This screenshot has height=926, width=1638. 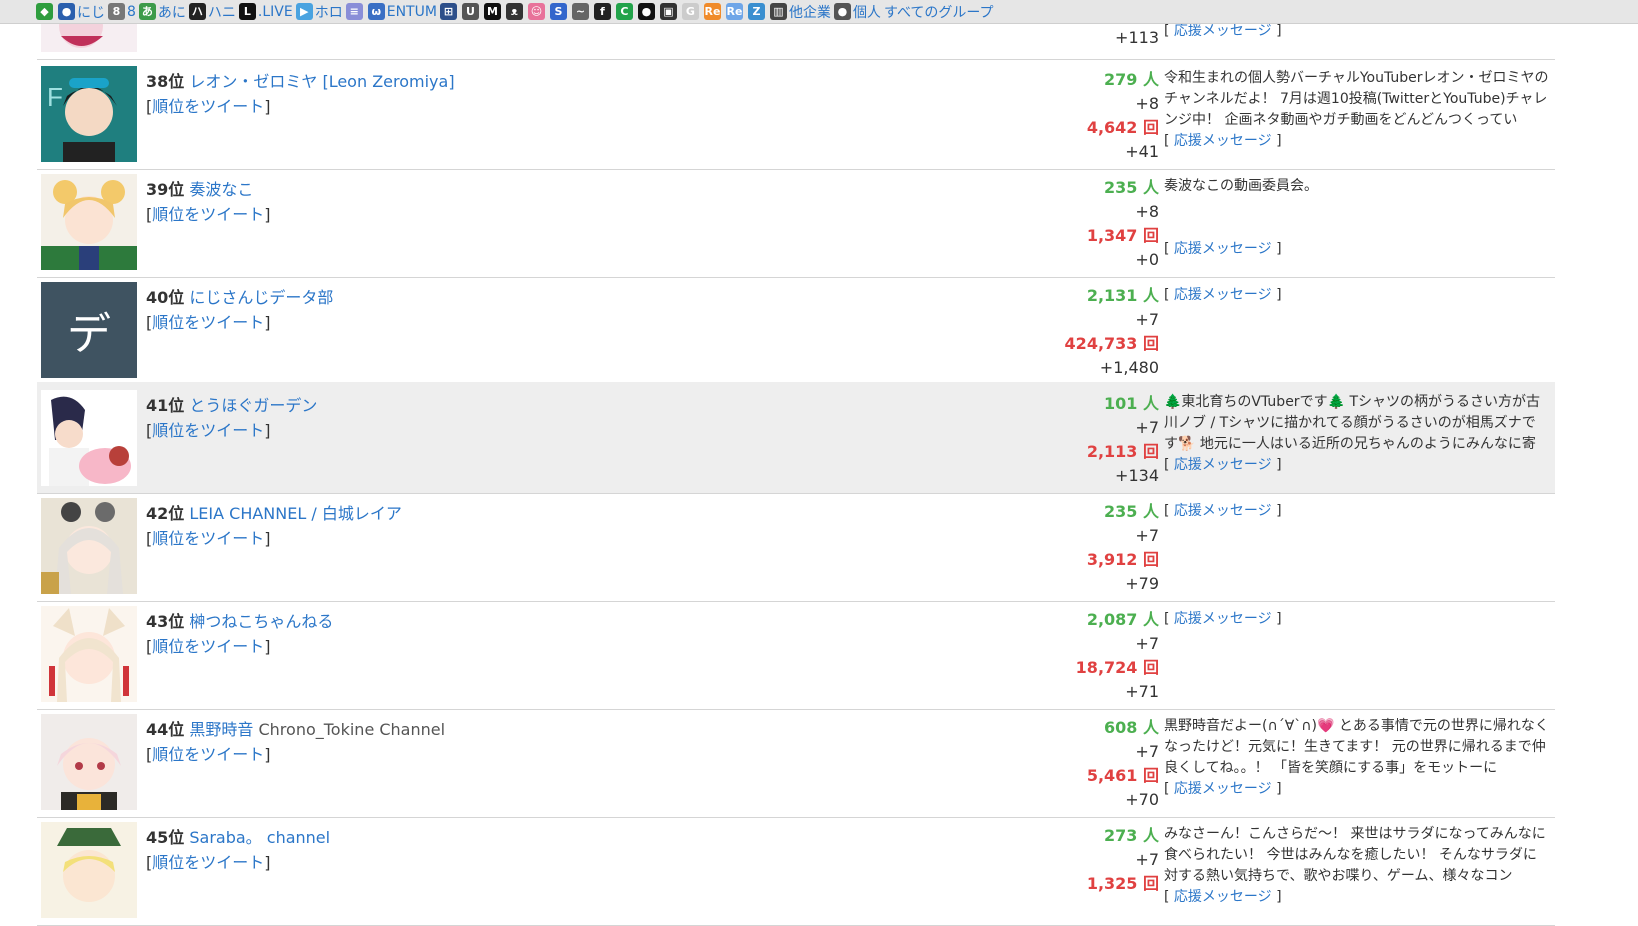 What do you see at coordinates (89, 330) in the screenshot?
I see `channel-thumbnail: デ` at bounding box center [89, 330].